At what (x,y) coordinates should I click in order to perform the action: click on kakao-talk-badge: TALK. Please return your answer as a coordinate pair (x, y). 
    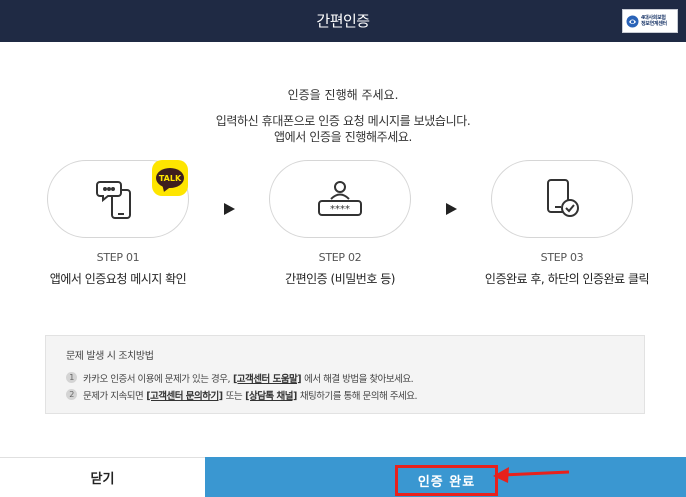
    Looking at the image, I should click on (170, 178).